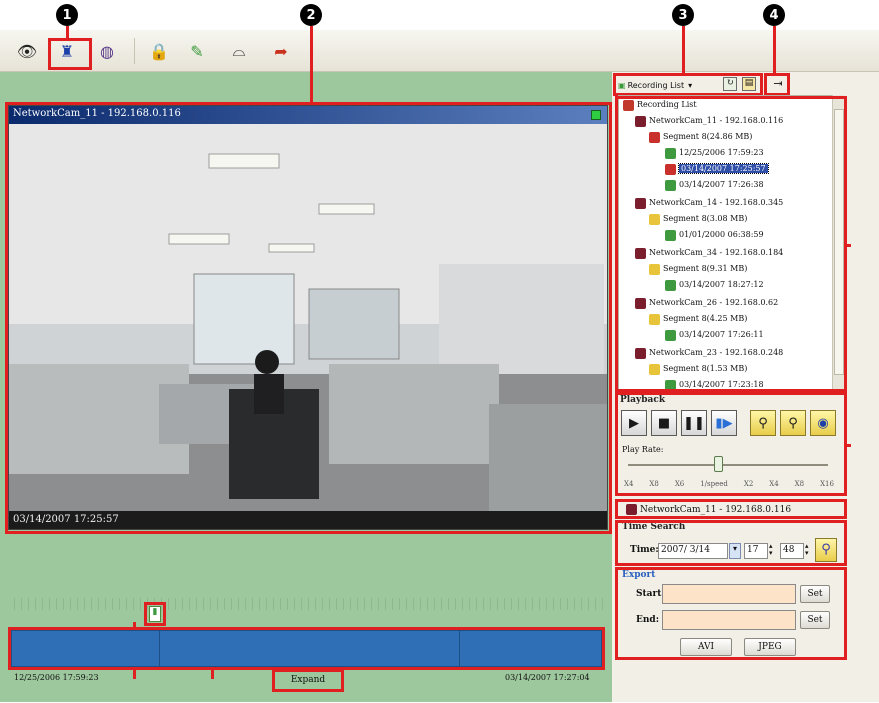  What do you see at coordinates (281, 51) in the screenshot?
I see `export-icon: ➦` at bounding box center [281, 51].